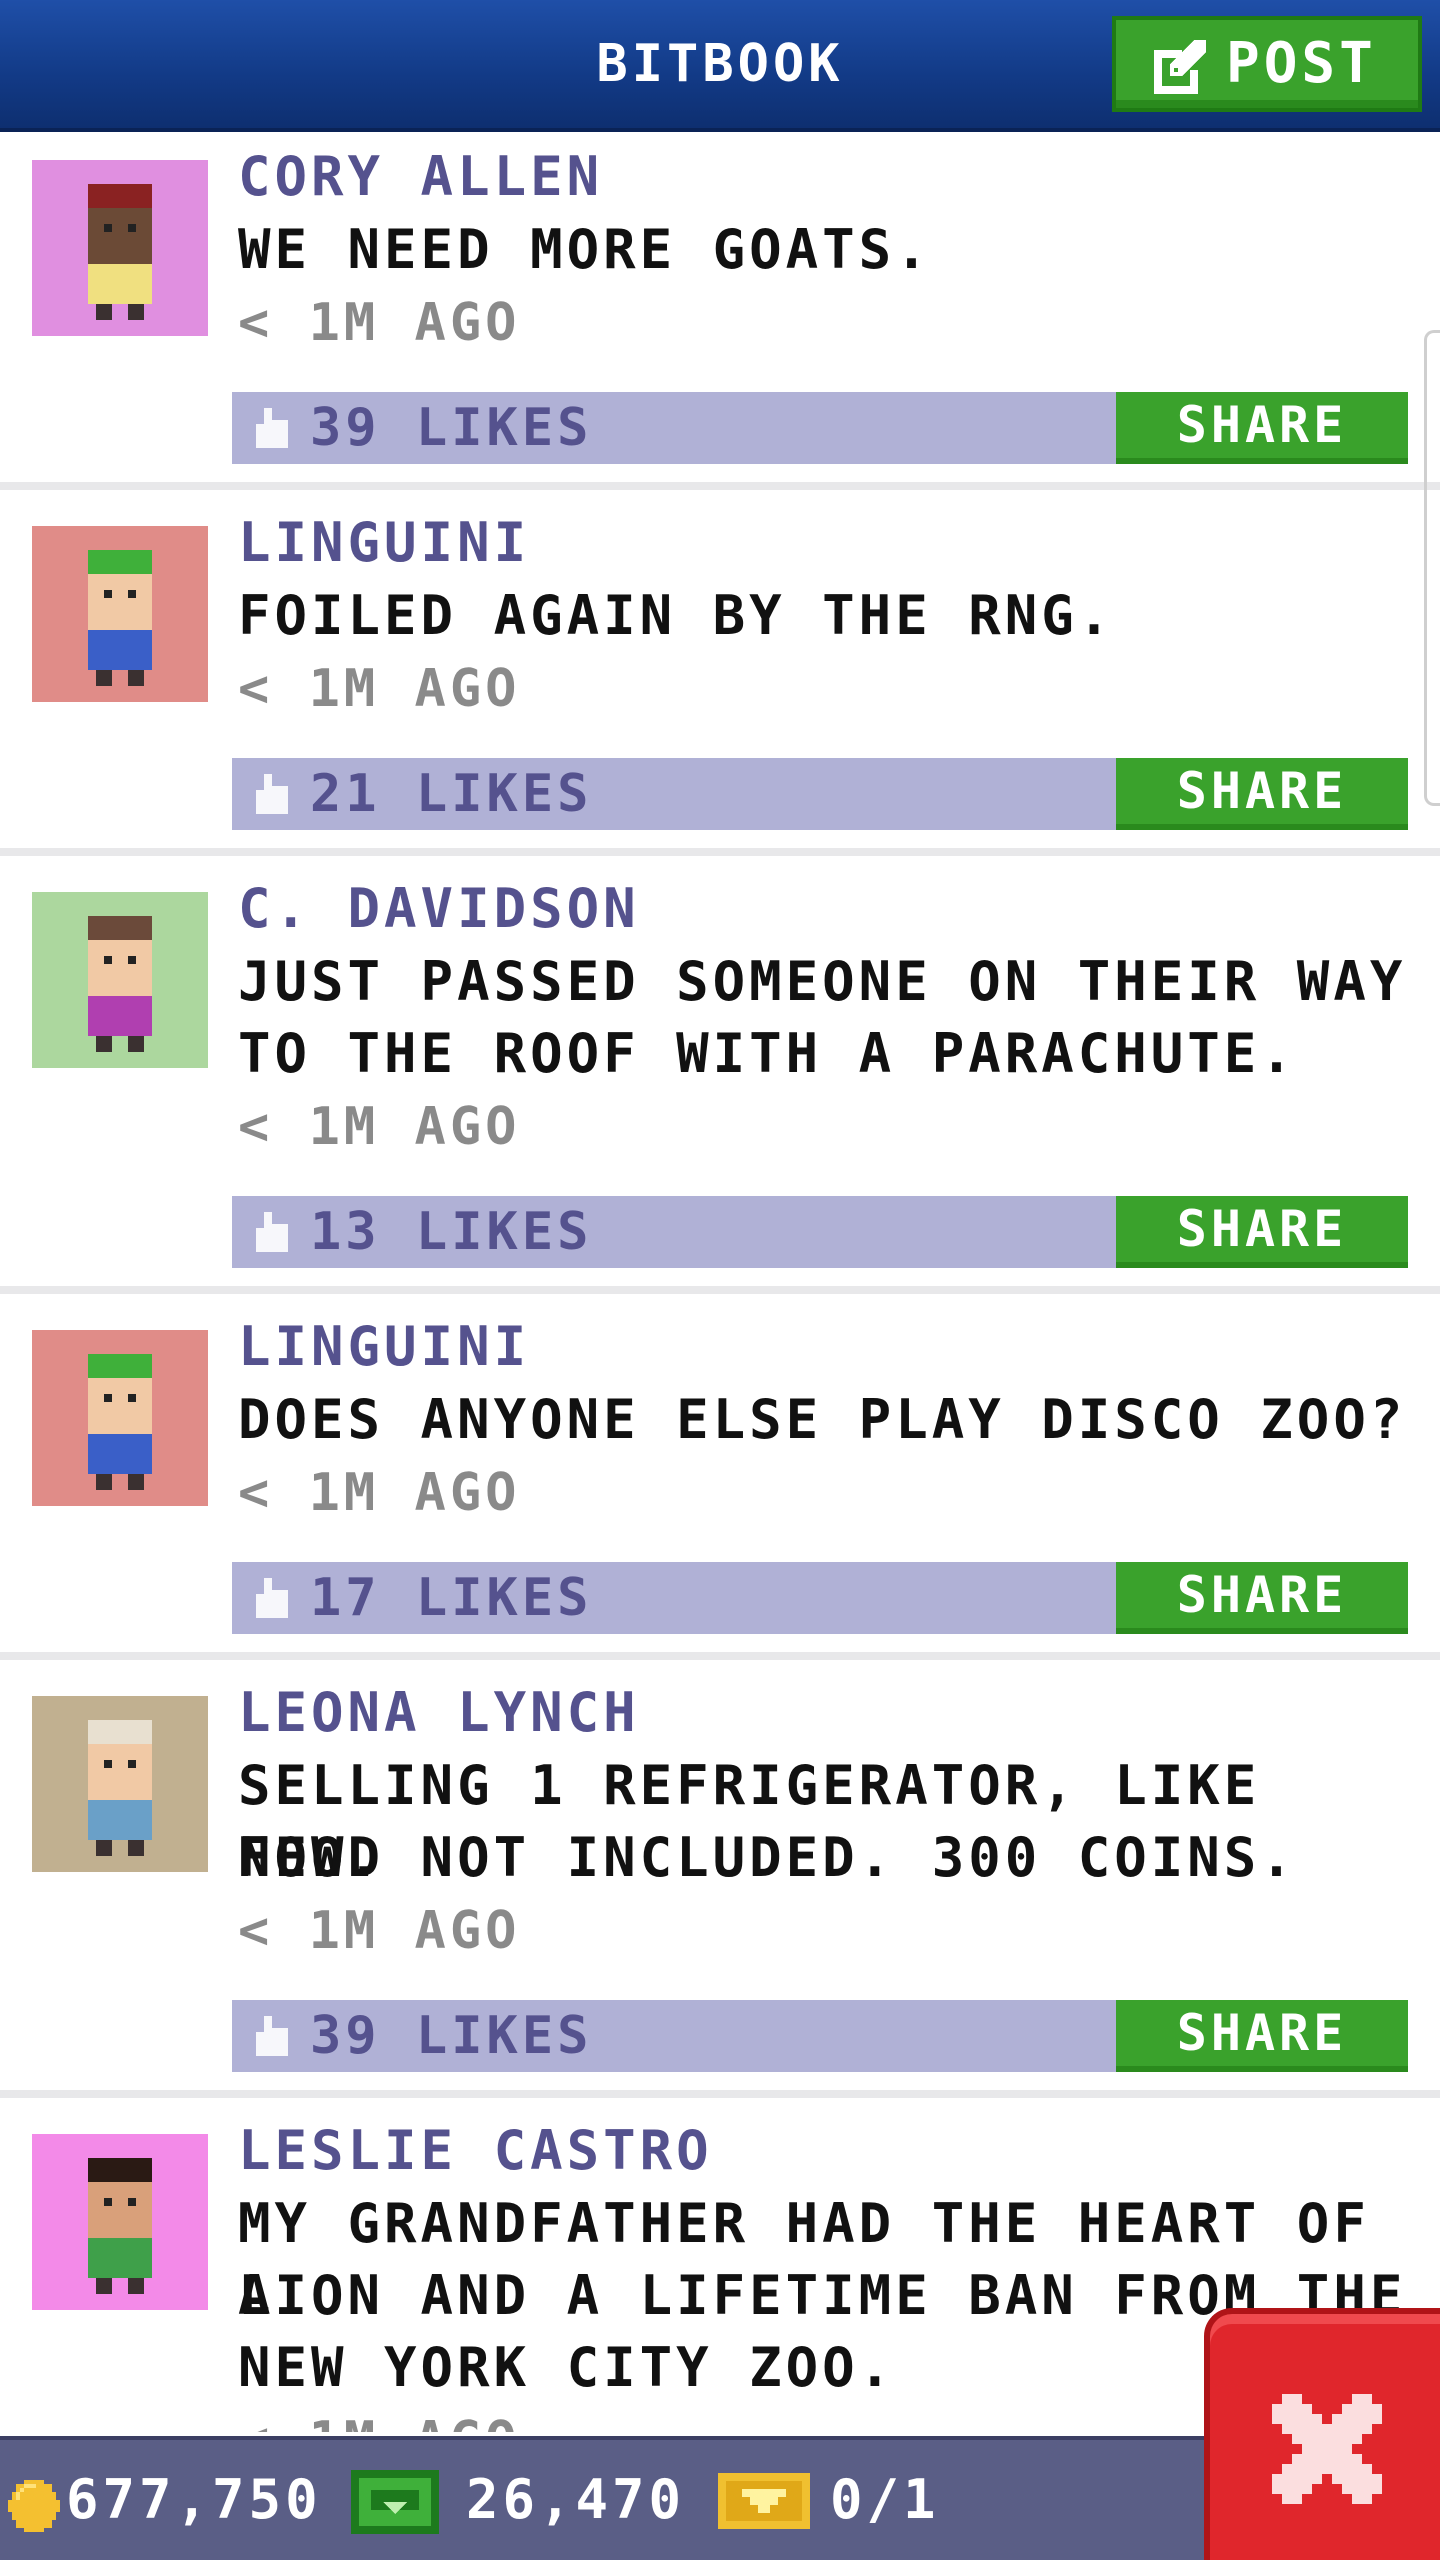 The image size is (1440, 2560). I want to click on post-text-line: TO THE ROOF WITH A PARACHUTE., so click(767, 1053).